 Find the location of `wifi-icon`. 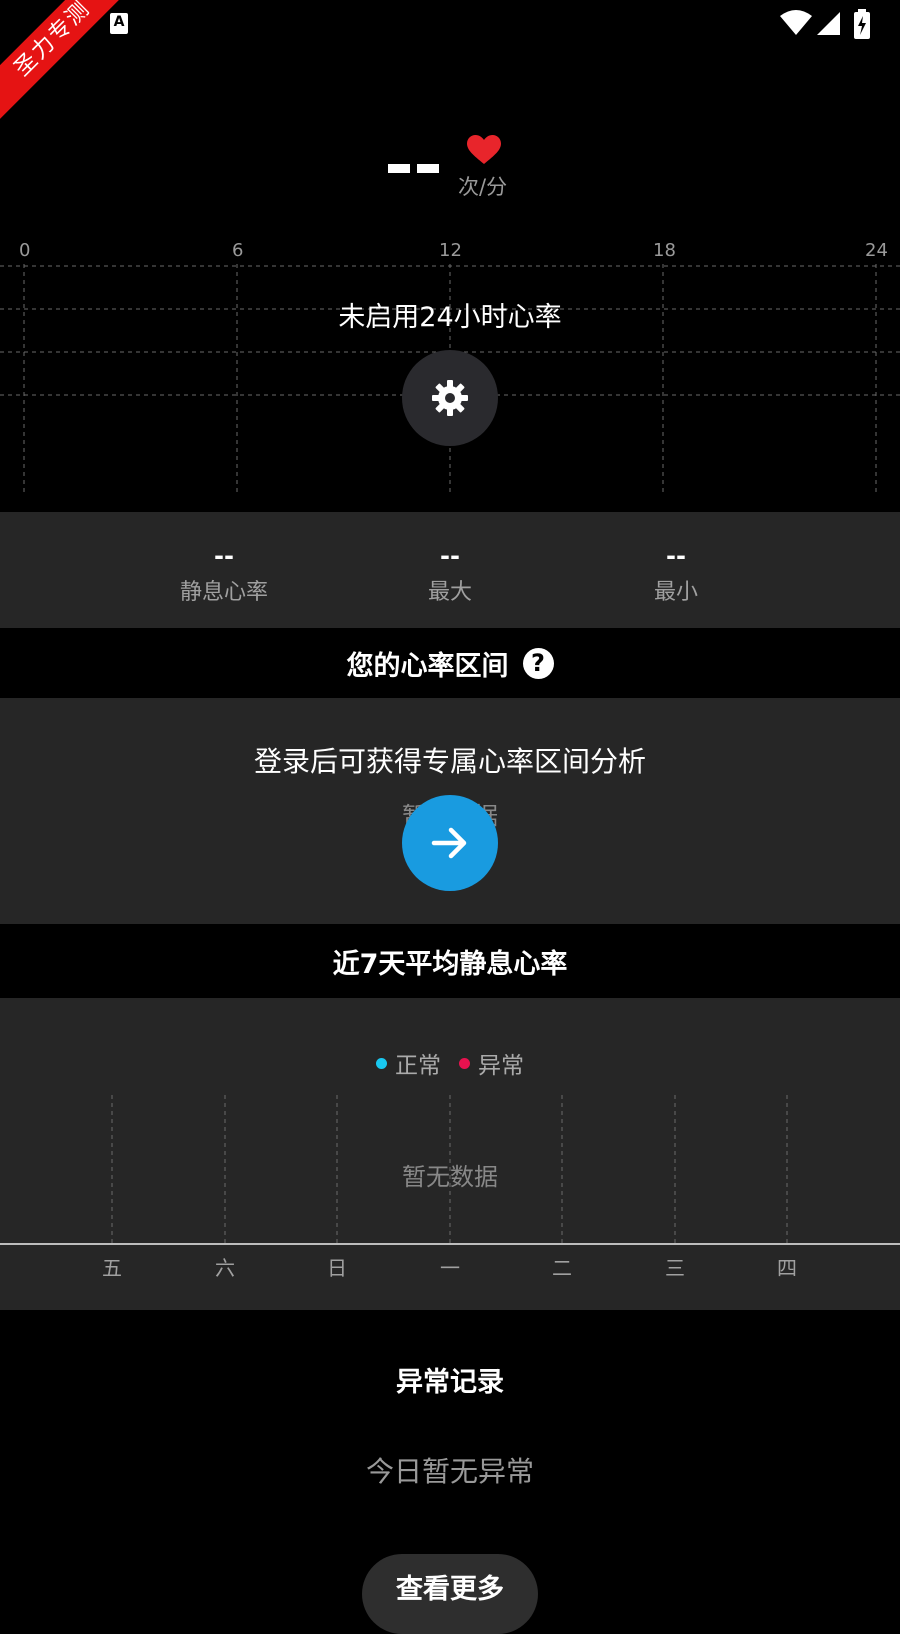

wifi-icon is located at coordinates (796, 22).